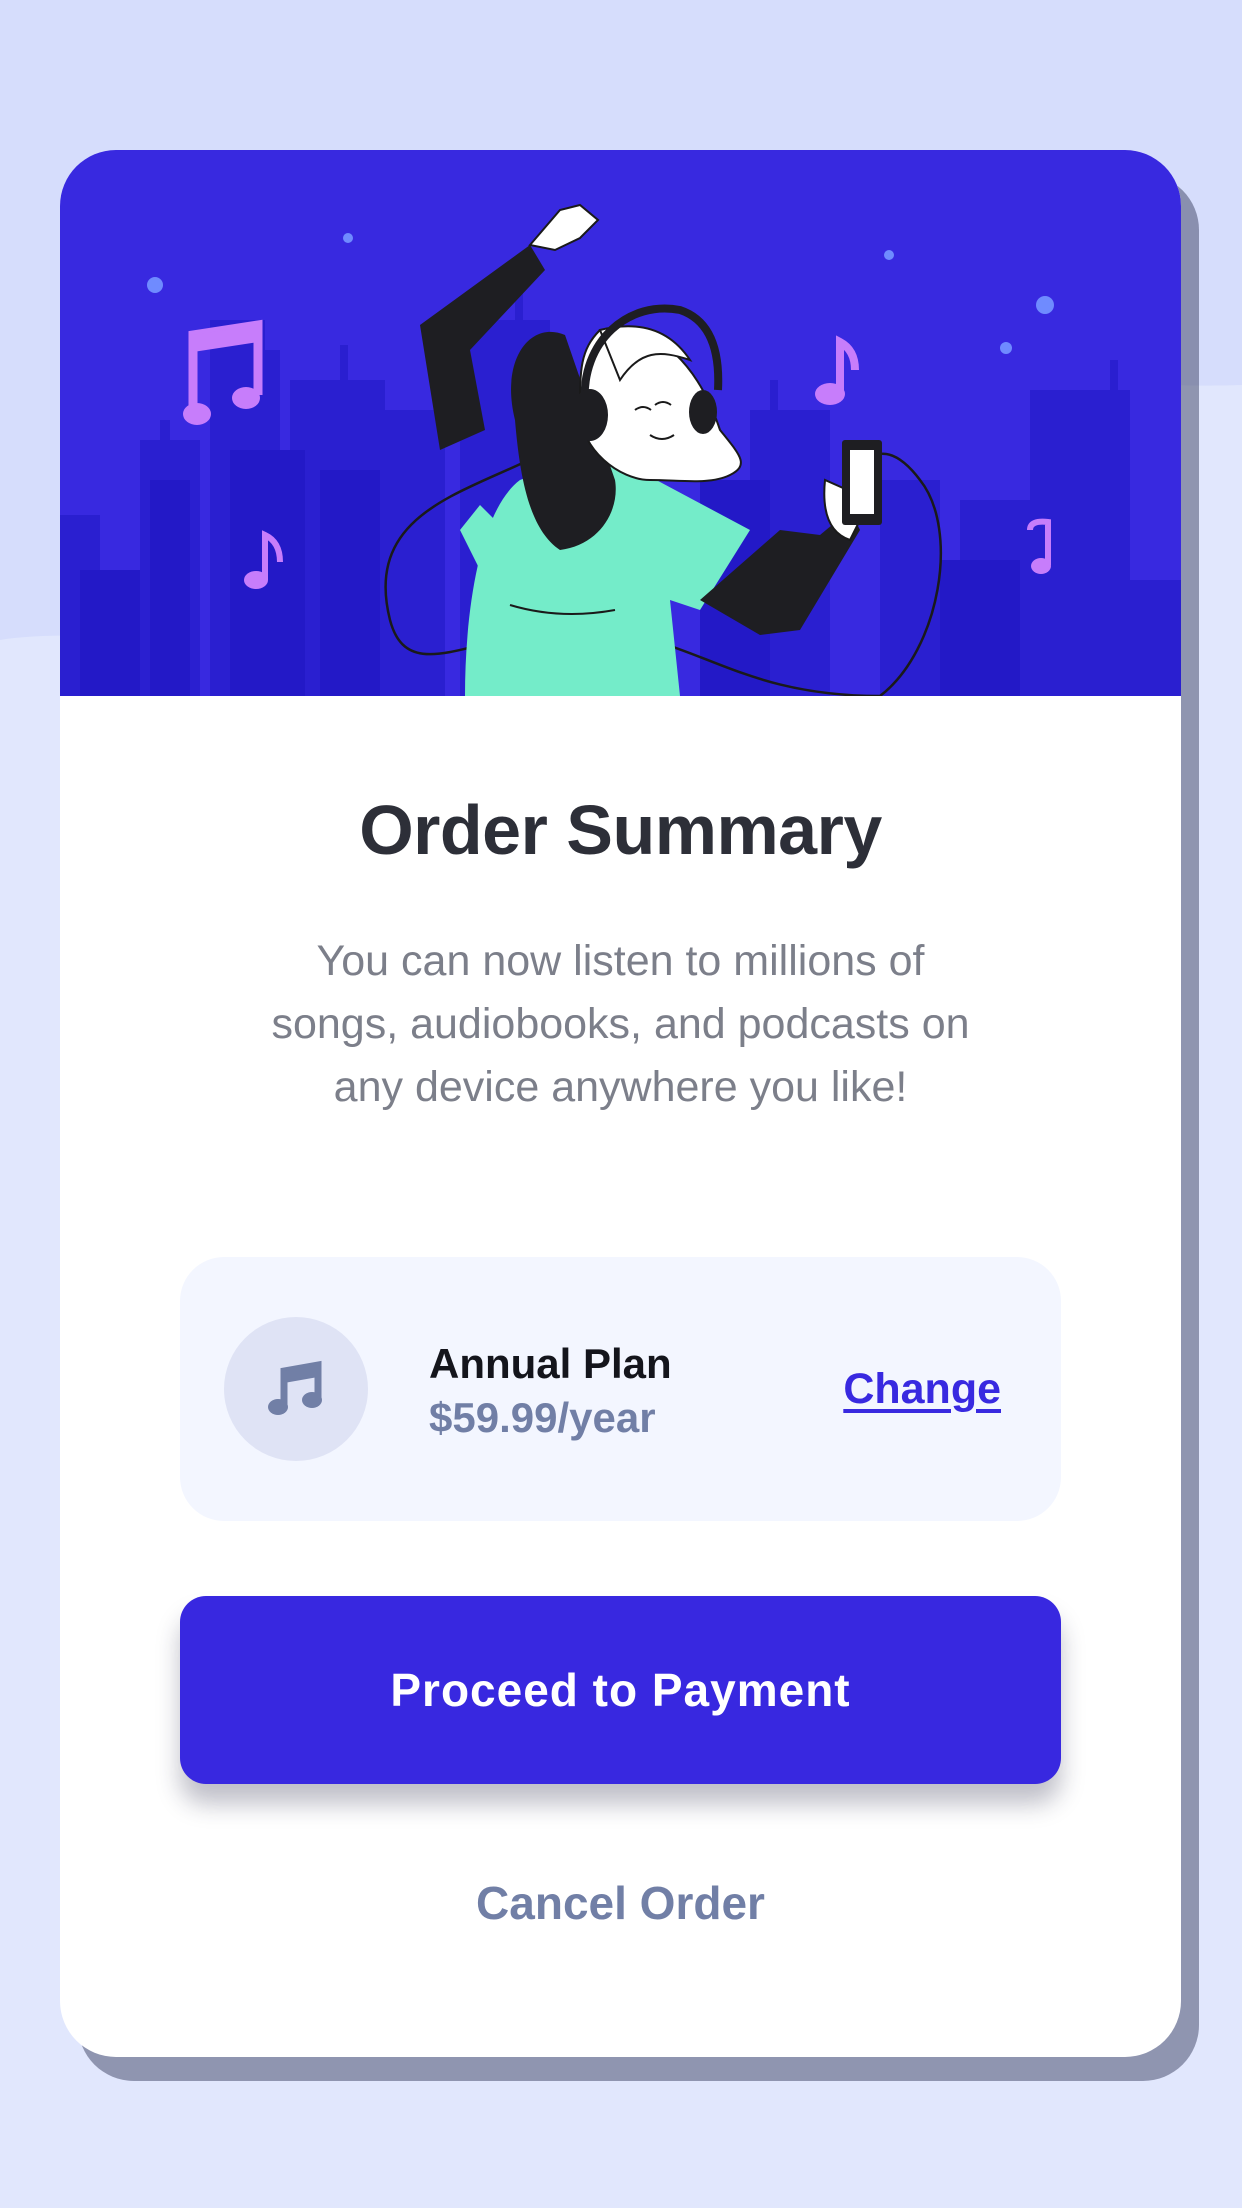 This screenshot has height=2208, width=1242. I want to click on cancel-order-button: Cancel Order, so click(620, 1903).